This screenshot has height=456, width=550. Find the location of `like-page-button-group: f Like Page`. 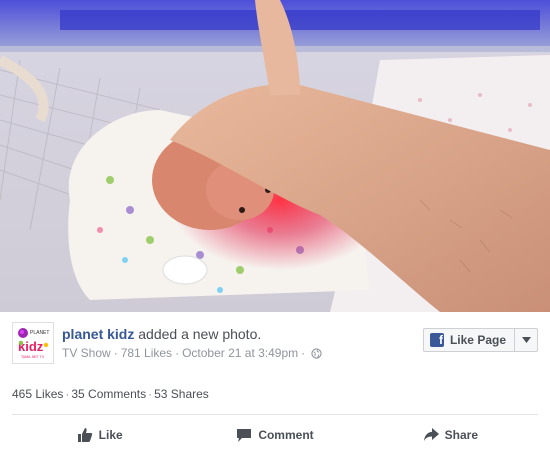

like-page-button-group: f Like Page is located at coordinates (480, 340).